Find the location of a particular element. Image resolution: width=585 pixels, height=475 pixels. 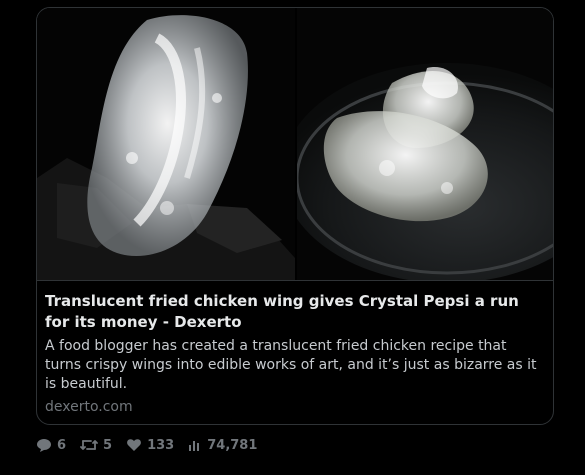

repost-button: 5 is located at coordinates (96, 445).